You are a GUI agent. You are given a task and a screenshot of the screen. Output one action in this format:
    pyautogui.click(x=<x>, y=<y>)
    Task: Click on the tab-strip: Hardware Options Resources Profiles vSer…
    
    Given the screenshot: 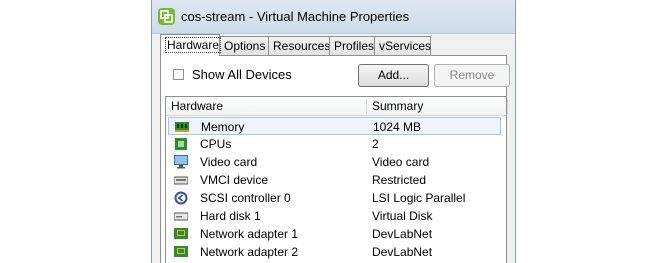 What is the action you would take?
    pyautogui.click(x=337, y=45)
    